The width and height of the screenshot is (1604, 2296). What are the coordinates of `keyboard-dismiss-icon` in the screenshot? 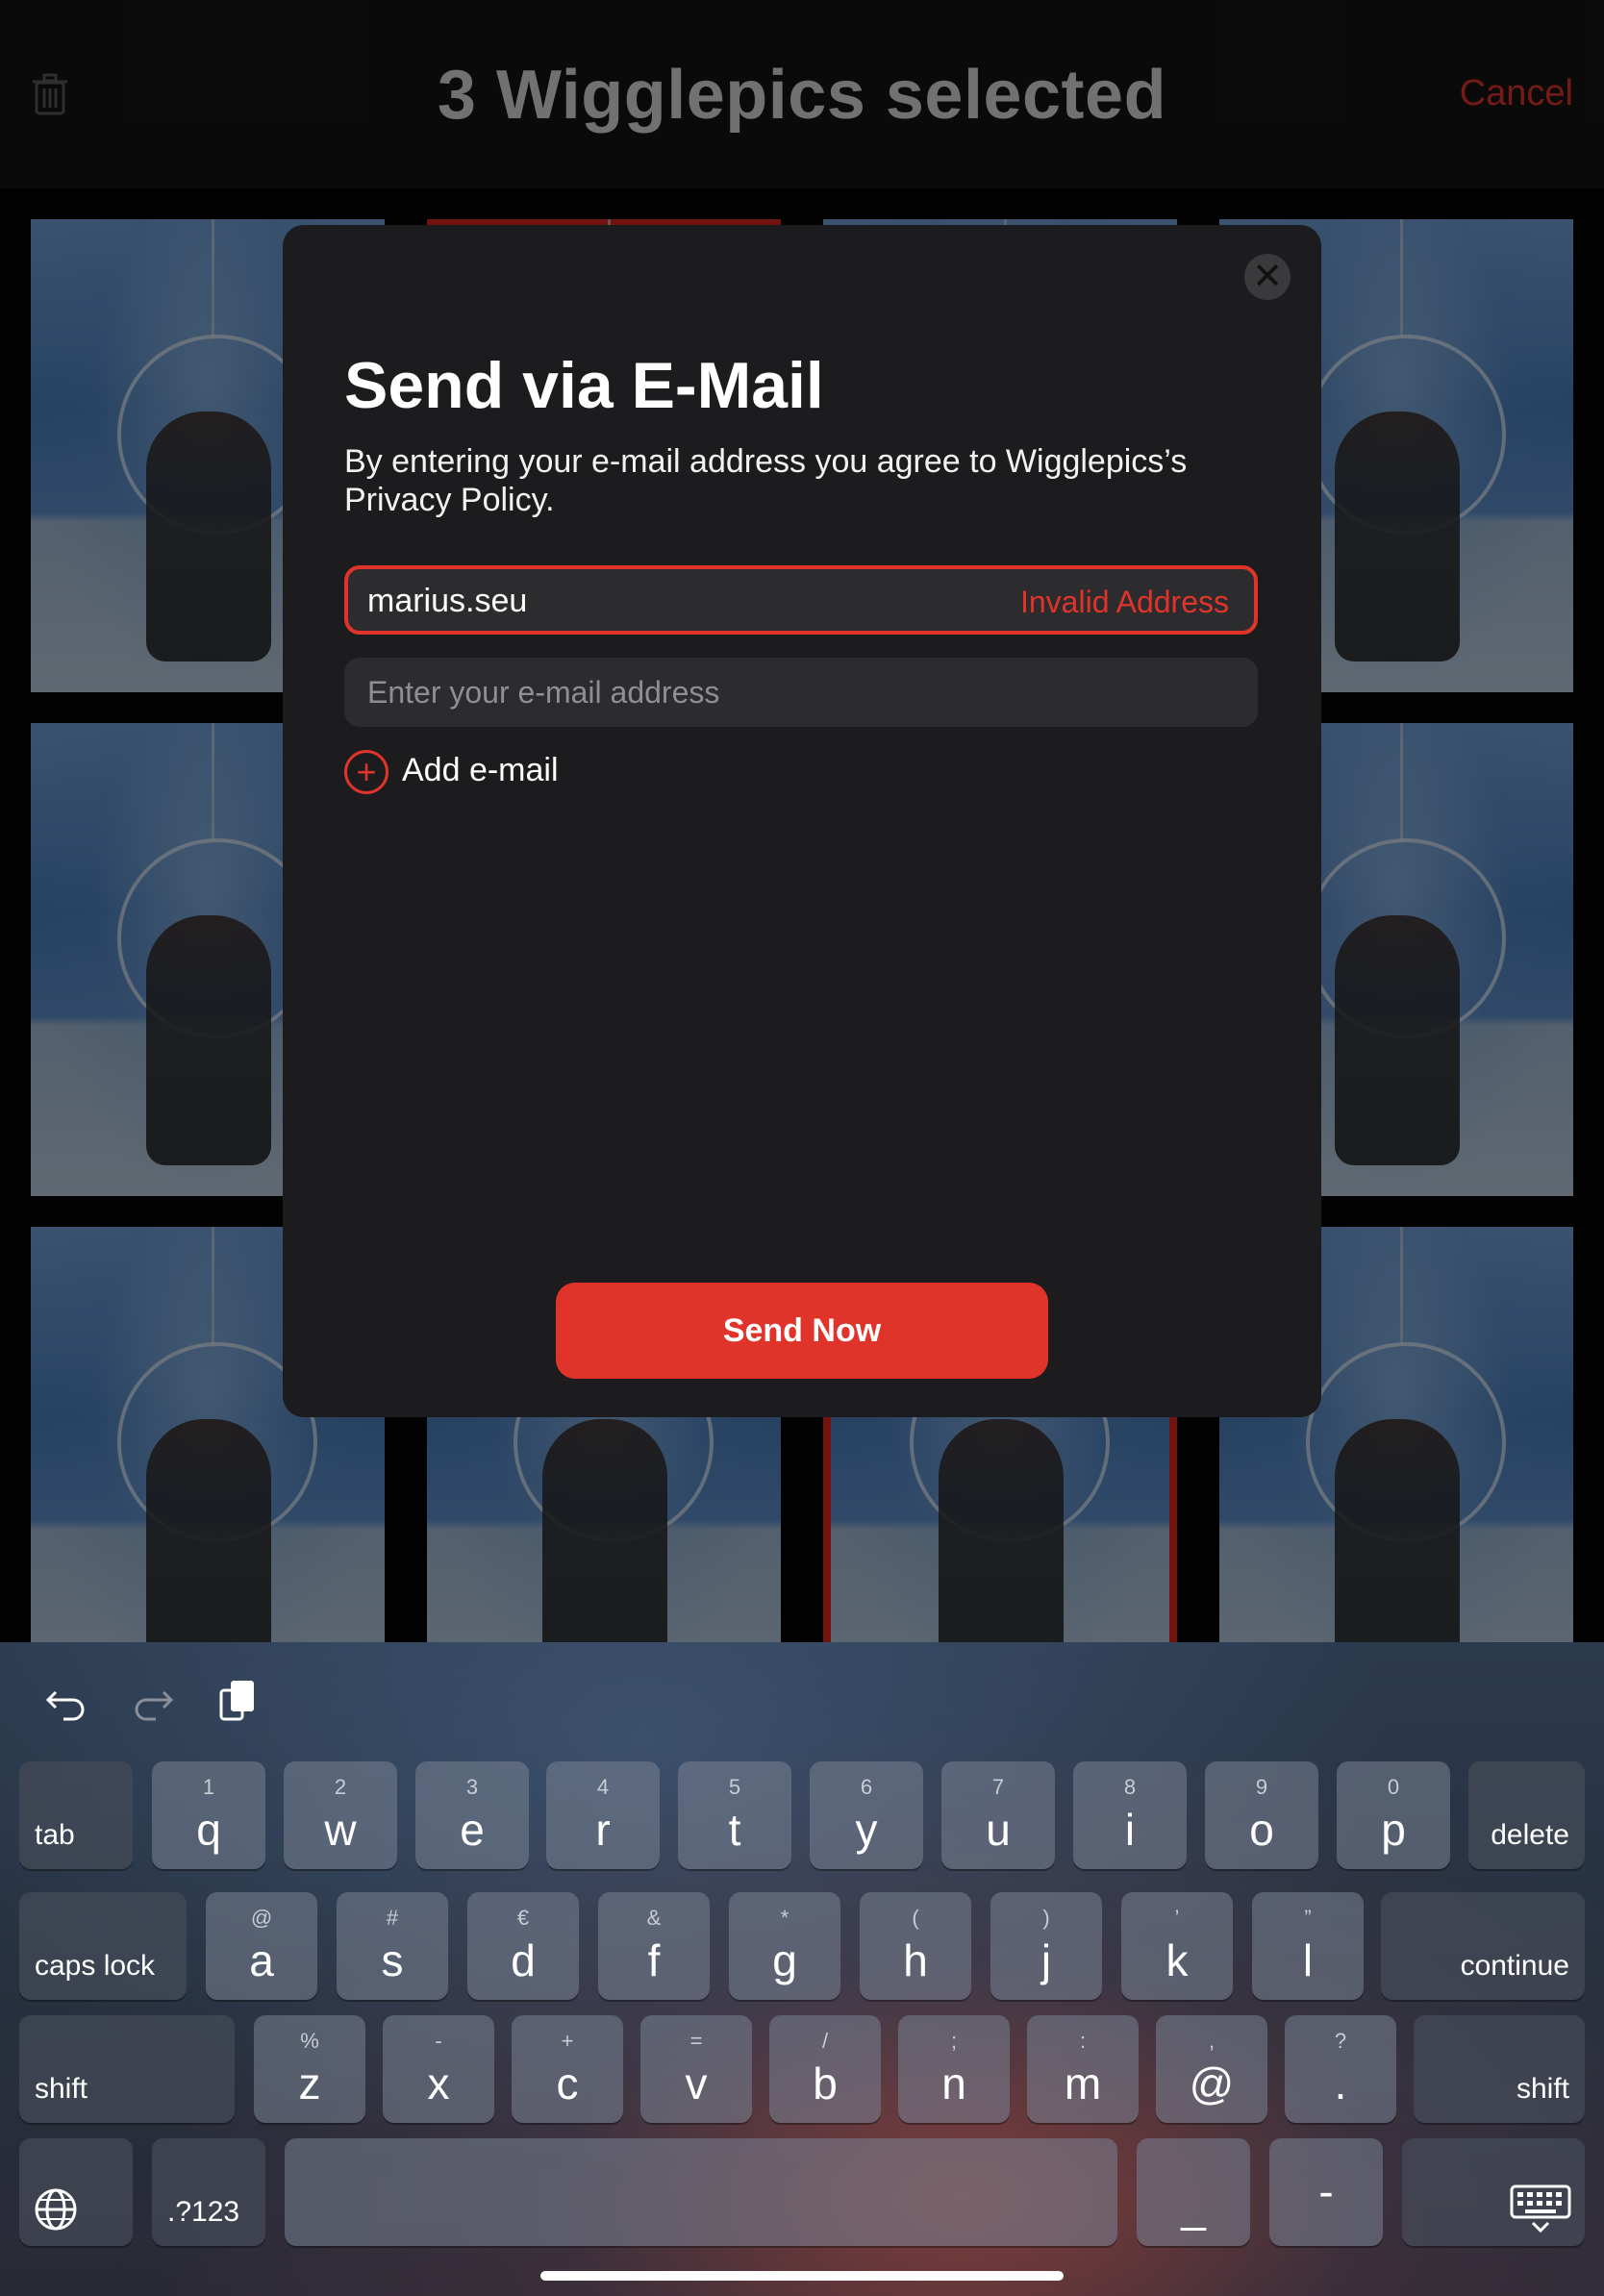 It's located at (1540, 2209).